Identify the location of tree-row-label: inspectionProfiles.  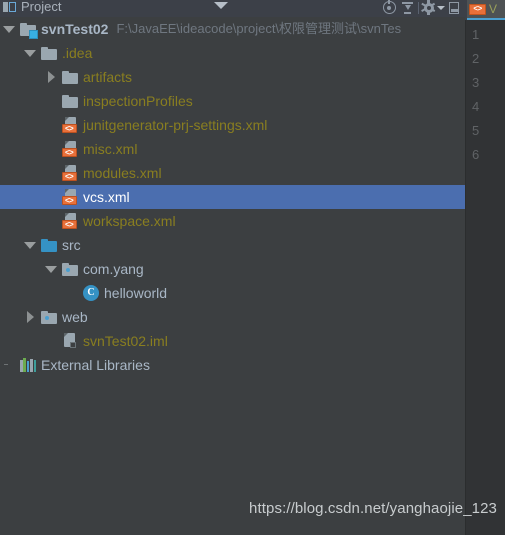
(138, 101).